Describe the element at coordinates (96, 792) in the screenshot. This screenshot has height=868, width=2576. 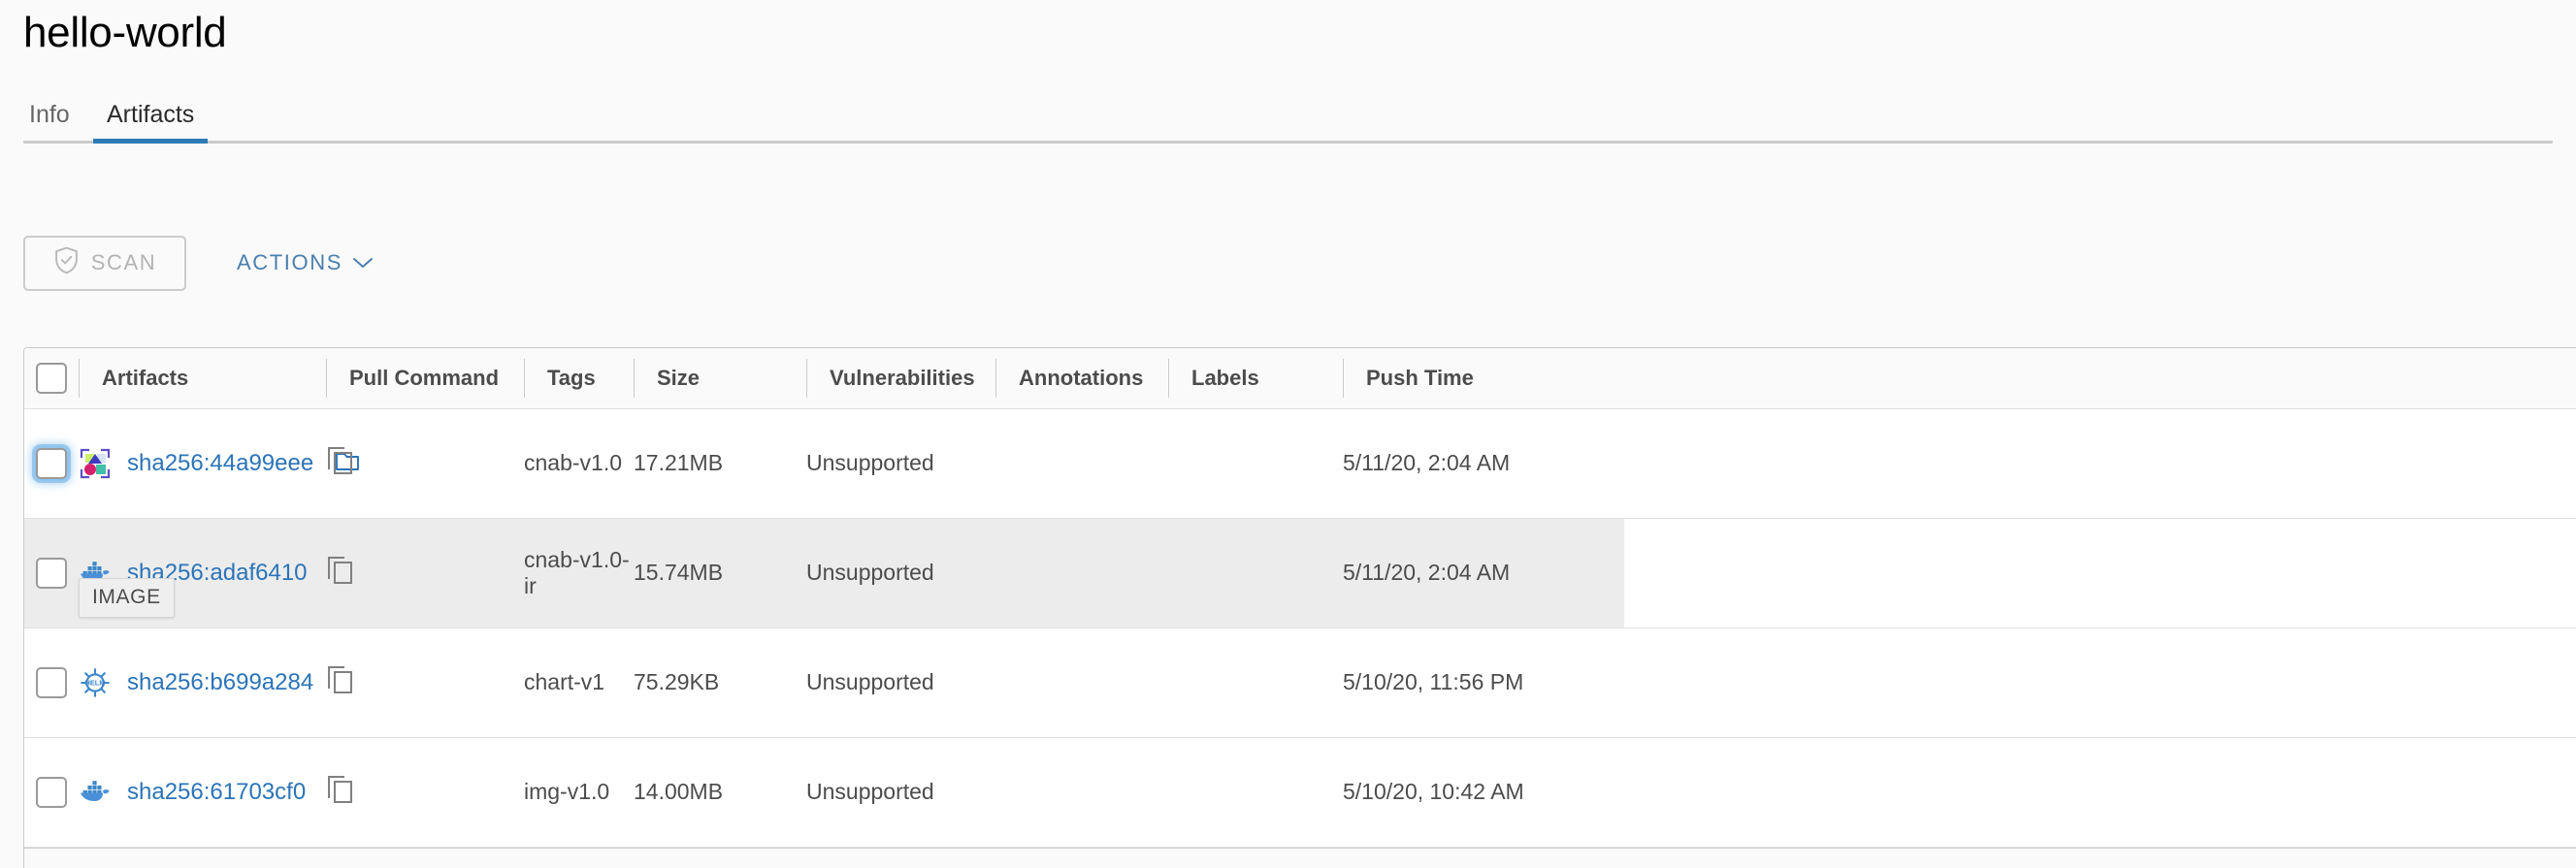
I see `docker-whale-icon` at that location.